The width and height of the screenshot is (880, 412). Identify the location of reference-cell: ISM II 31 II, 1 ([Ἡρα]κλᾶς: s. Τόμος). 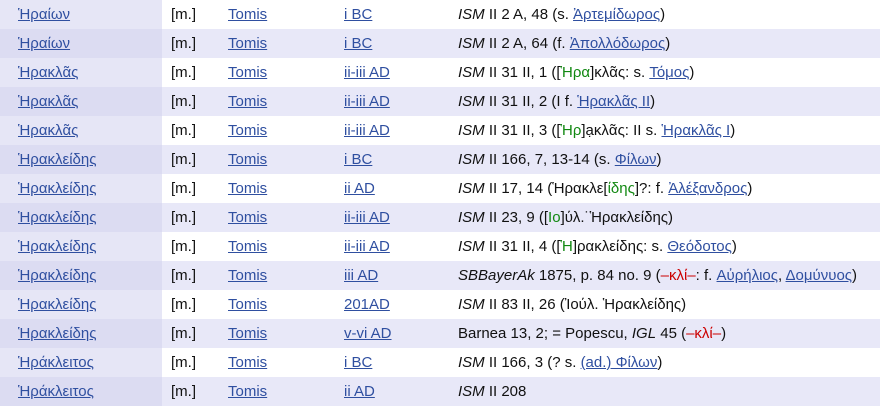
(669, 72).